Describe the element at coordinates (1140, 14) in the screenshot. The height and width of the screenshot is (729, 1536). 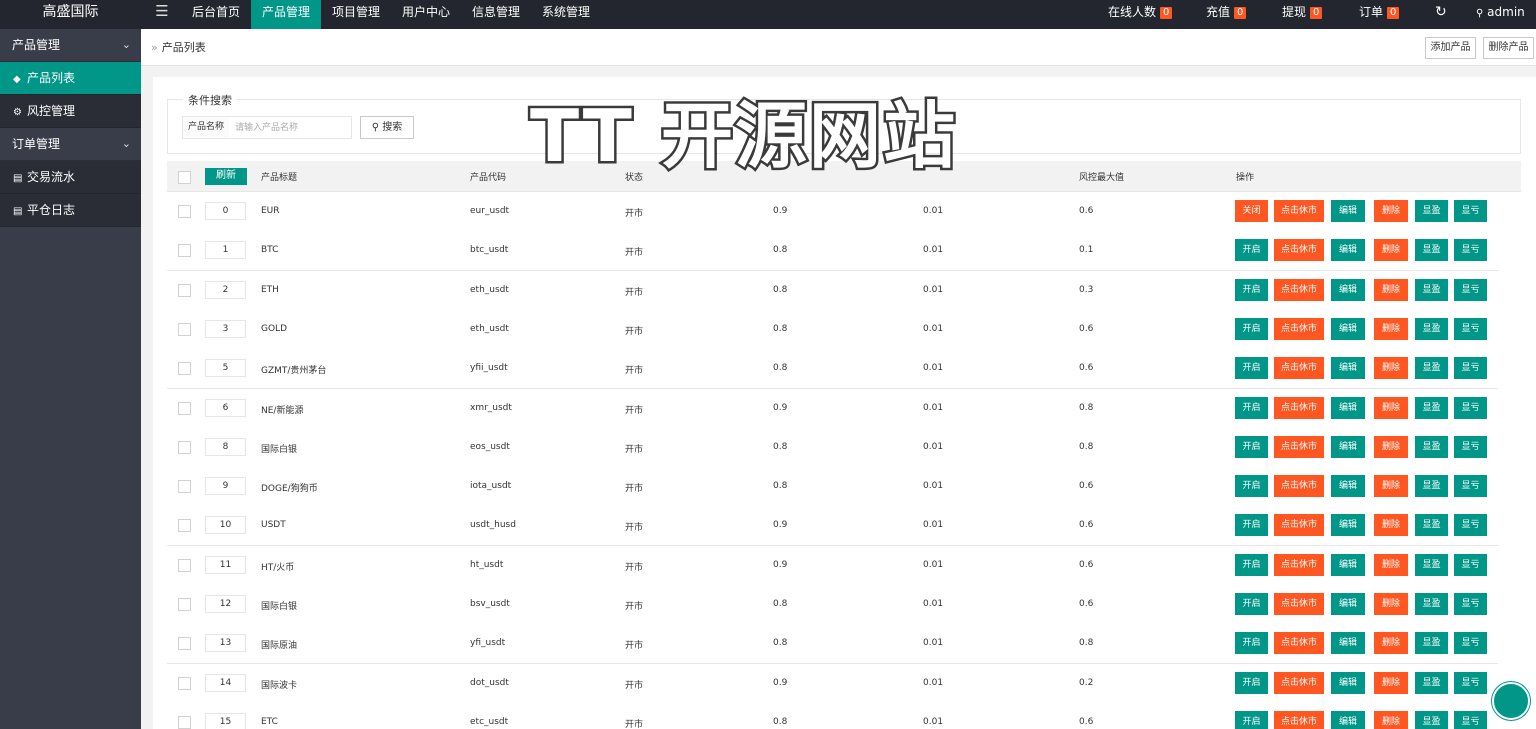
I see `online-count: 在线人数 0` at that location.